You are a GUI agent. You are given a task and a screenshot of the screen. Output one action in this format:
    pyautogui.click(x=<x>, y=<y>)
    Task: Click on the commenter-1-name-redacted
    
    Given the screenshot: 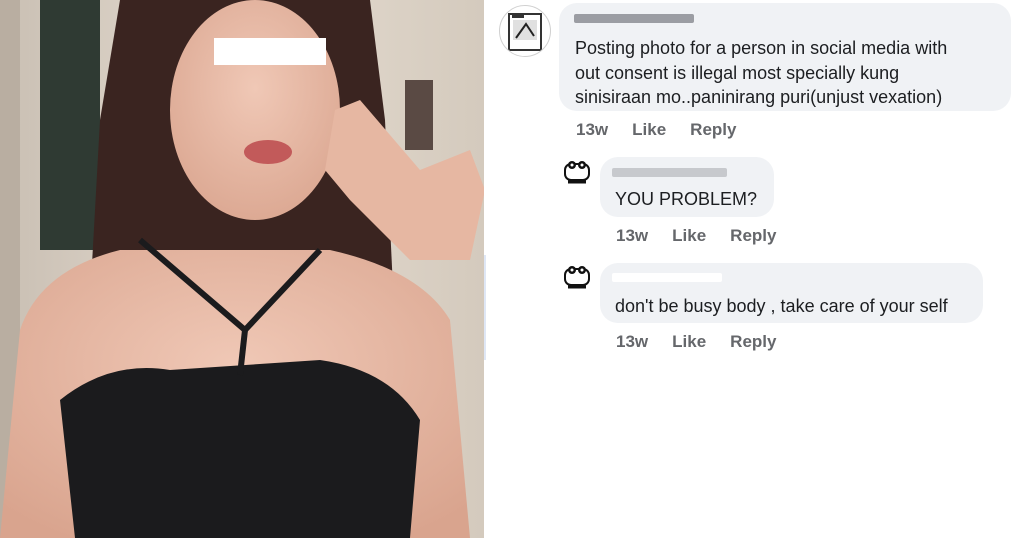 What is the action you would take?
    pyautogui.click(x=634, y=18)
    